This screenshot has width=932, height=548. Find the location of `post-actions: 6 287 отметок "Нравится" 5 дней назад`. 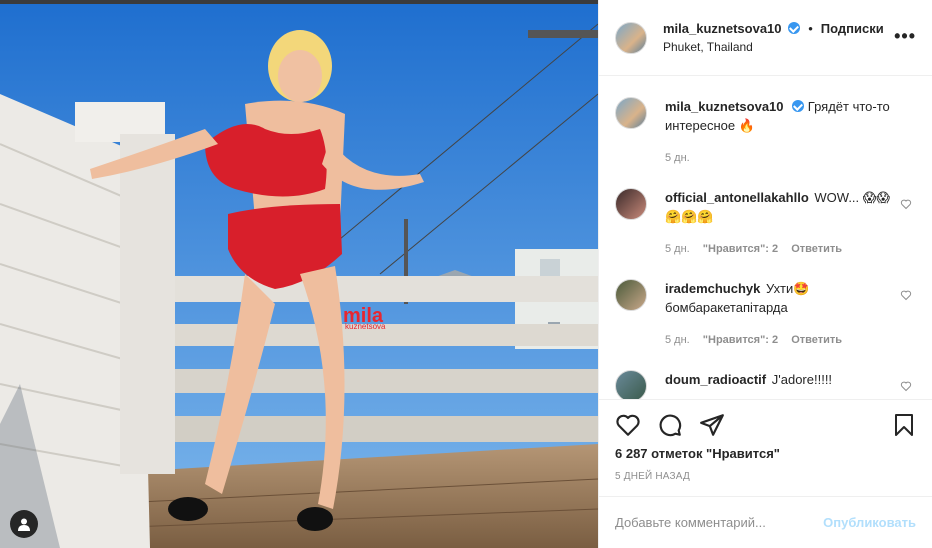

post-actions: 6 287 отметок "Нравится" 5 дней назад is located at coordinates (765, 447).